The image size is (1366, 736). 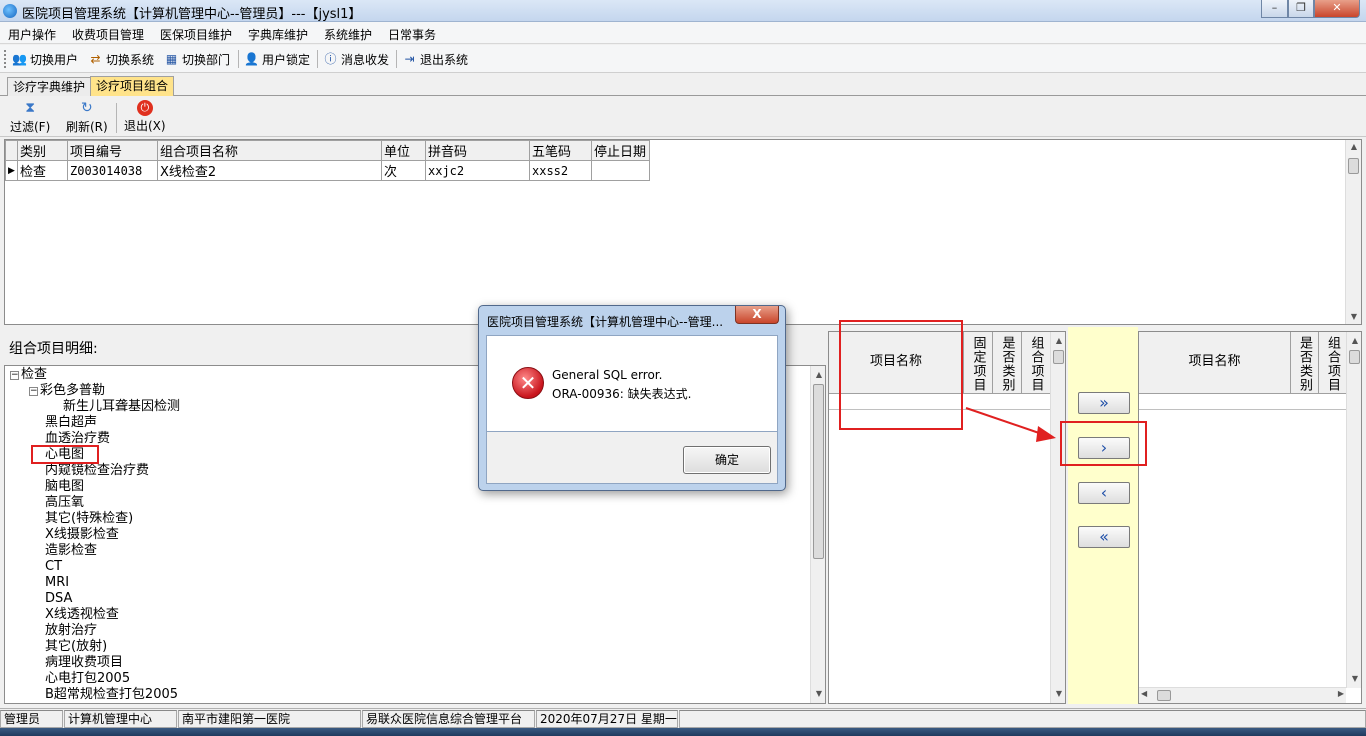 I want to click on right-grid-hscroll: ◀ ▶, so click(x=1242, y=695).